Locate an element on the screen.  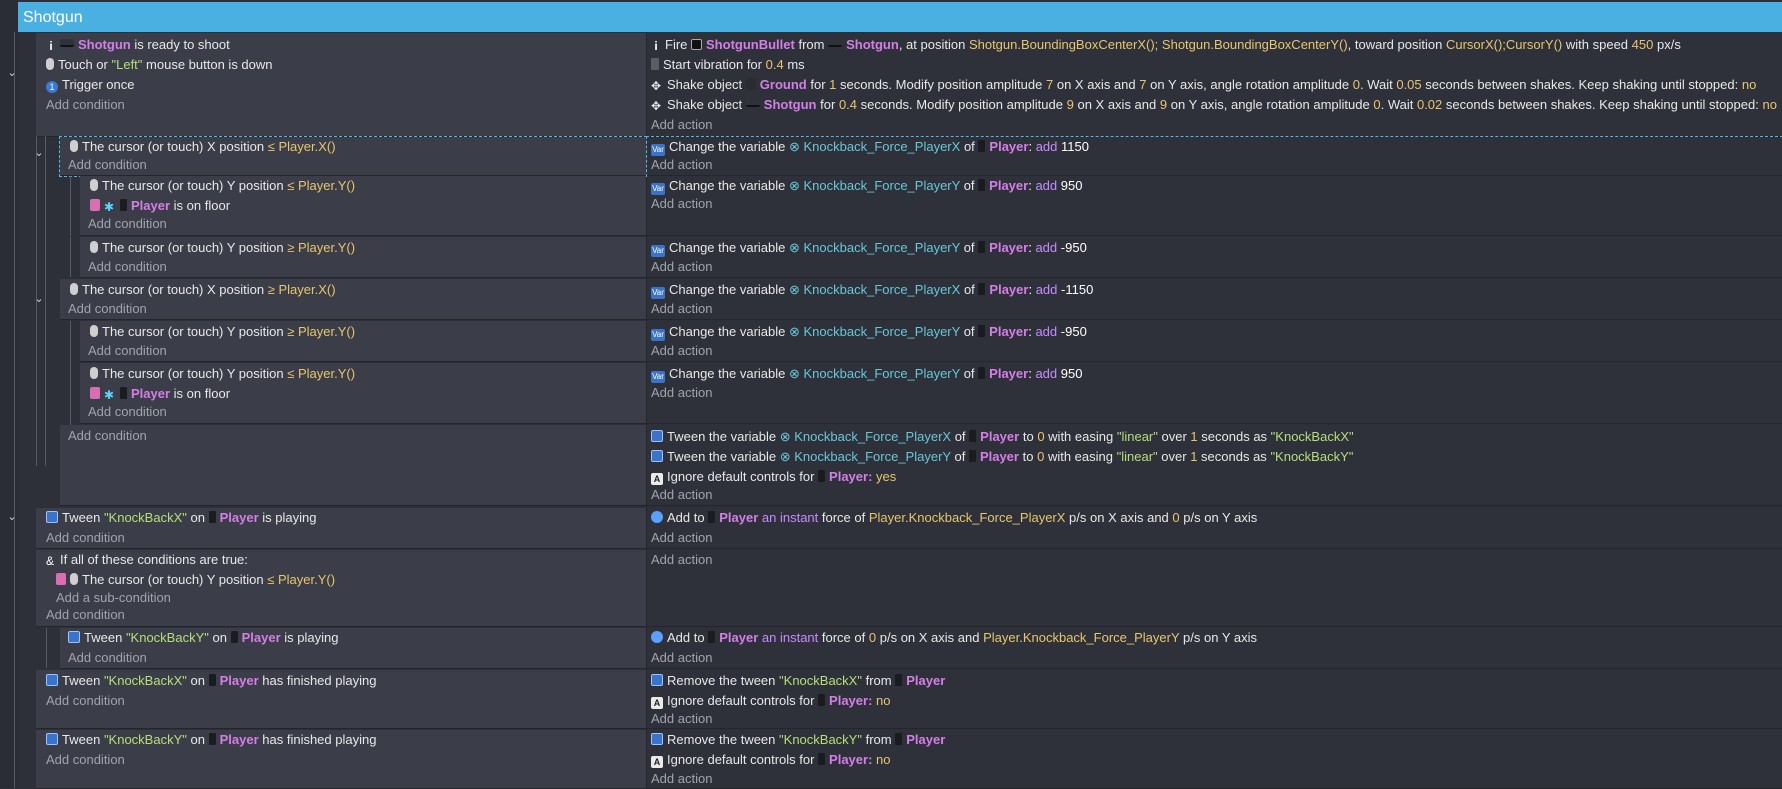
expression: Player.Y() is located at coordinates (307, 579).